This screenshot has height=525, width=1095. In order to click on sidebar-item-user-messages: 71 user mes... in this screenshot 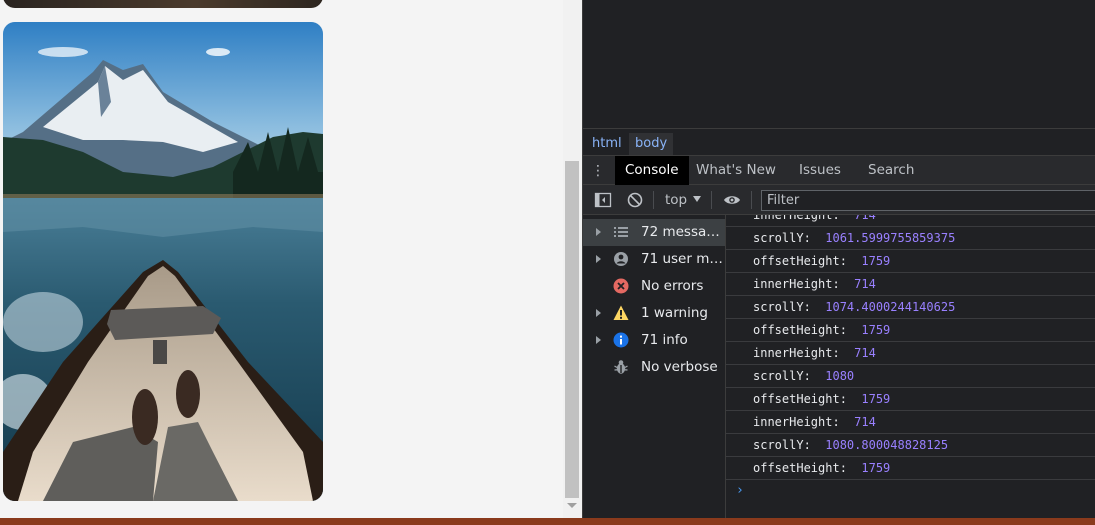, I will do `click(654, 259)`.